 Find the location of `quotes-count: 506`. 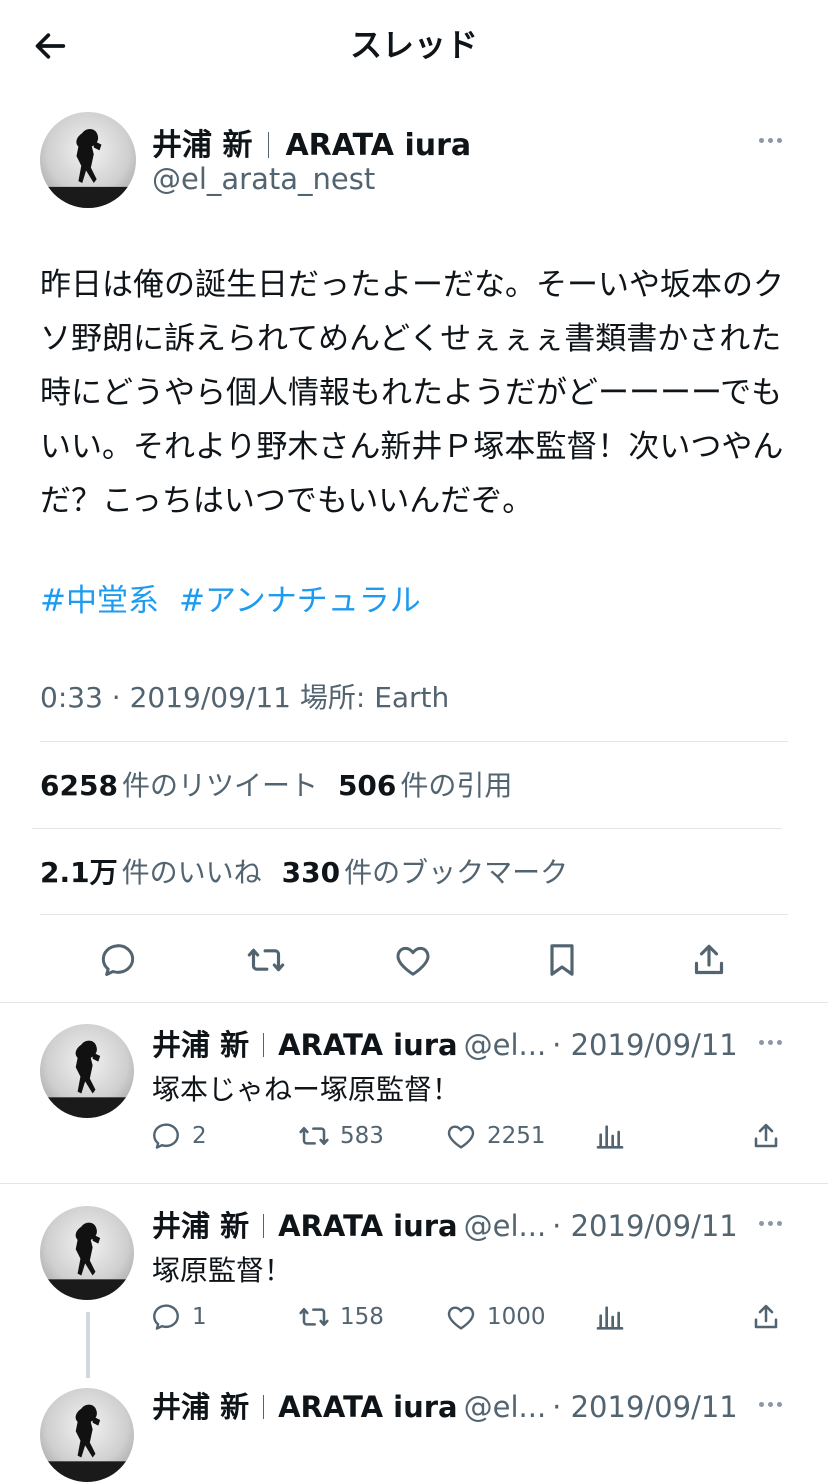

quotes-count: 506 is located at coordinates (367, 785).